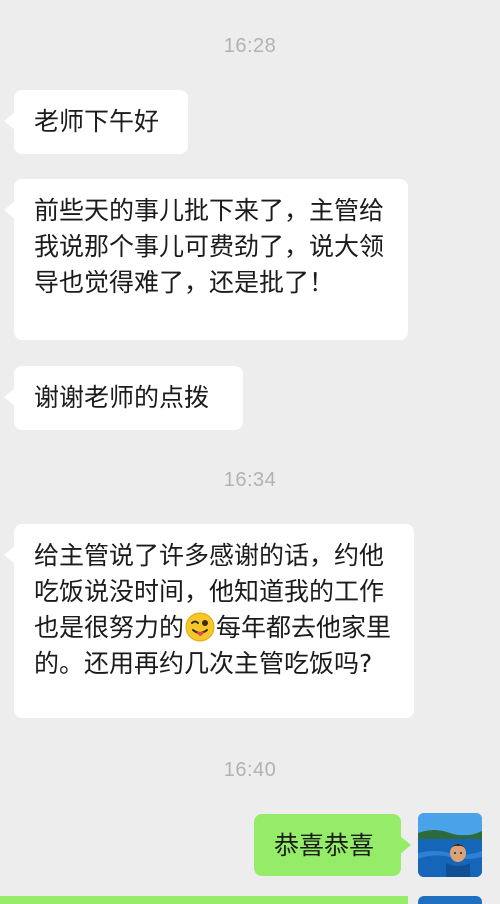 The image size is (500, 904). What do you see at coordinates (450, 845) in the screenshot?
I see `user-avatar` at bounding box center [450, 845].